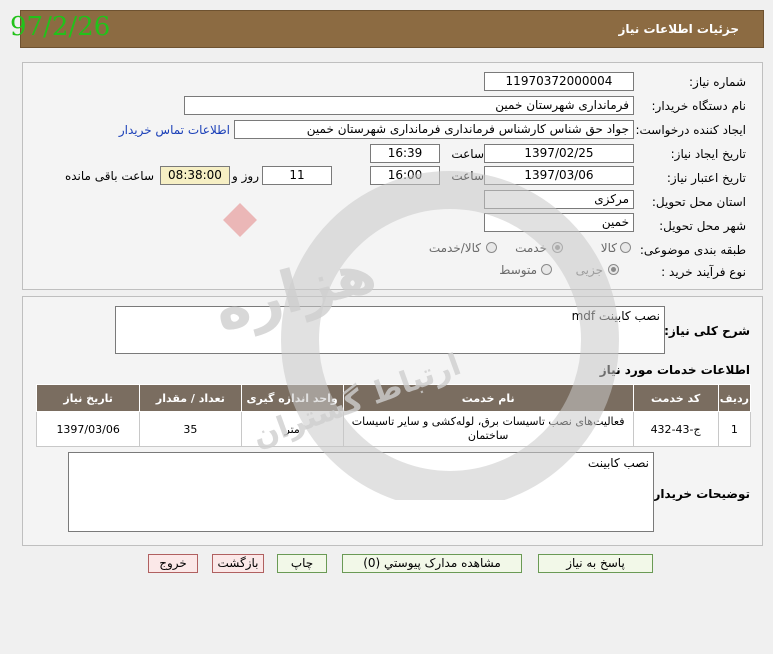 Image resolution: width=773 pixels, height=654 pixels. What do you see at coordinates (405, 175) in the screenshot?
I see `valid-time-field: 16:00` at bounding box center [405, 175].